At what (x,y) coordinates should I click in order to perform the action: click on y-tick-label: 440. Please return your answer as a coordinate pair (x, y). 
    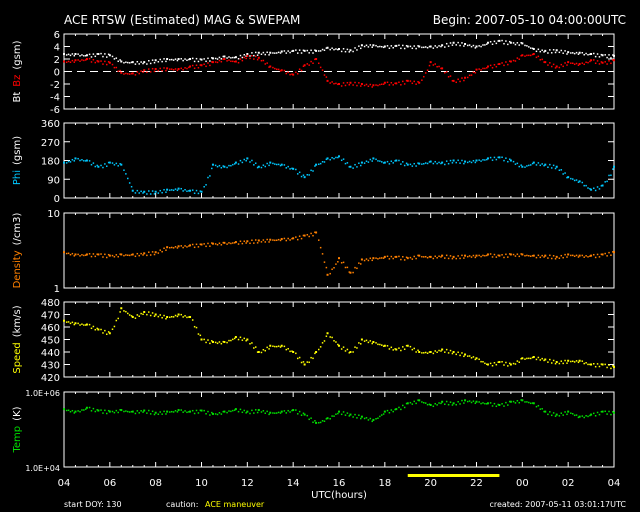
    Looking at the image, I should click on (50, 353).